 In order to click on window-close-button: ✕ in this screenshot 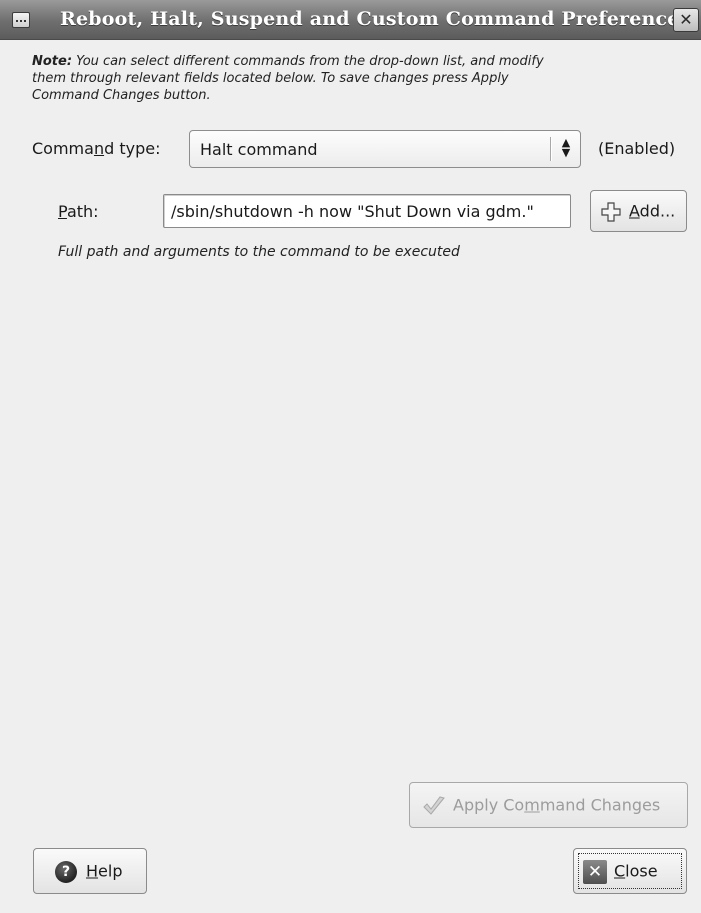, I will do `click(686, 20)`.